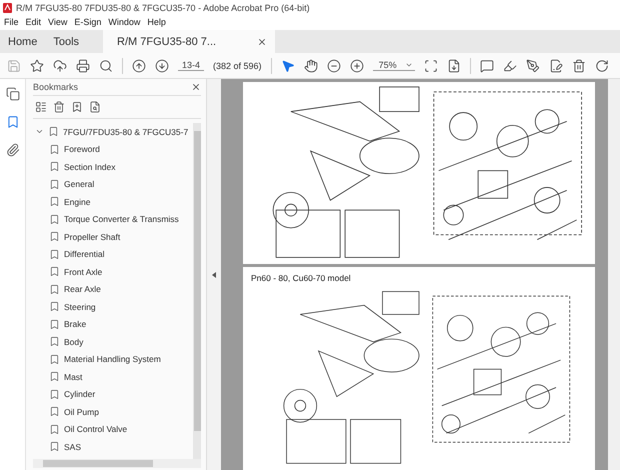 The image size is (620, 470). Describe the element at coordinates (191, 65) in the screenshot. I see `page-number-field: 13-4` at that location.